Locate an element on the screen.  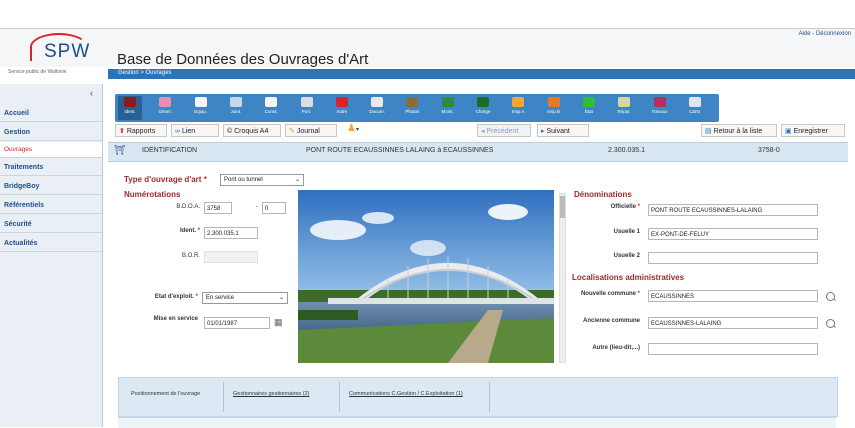
mise-en-service-input: 01/01/1987 is located at coordinates (237, 323).